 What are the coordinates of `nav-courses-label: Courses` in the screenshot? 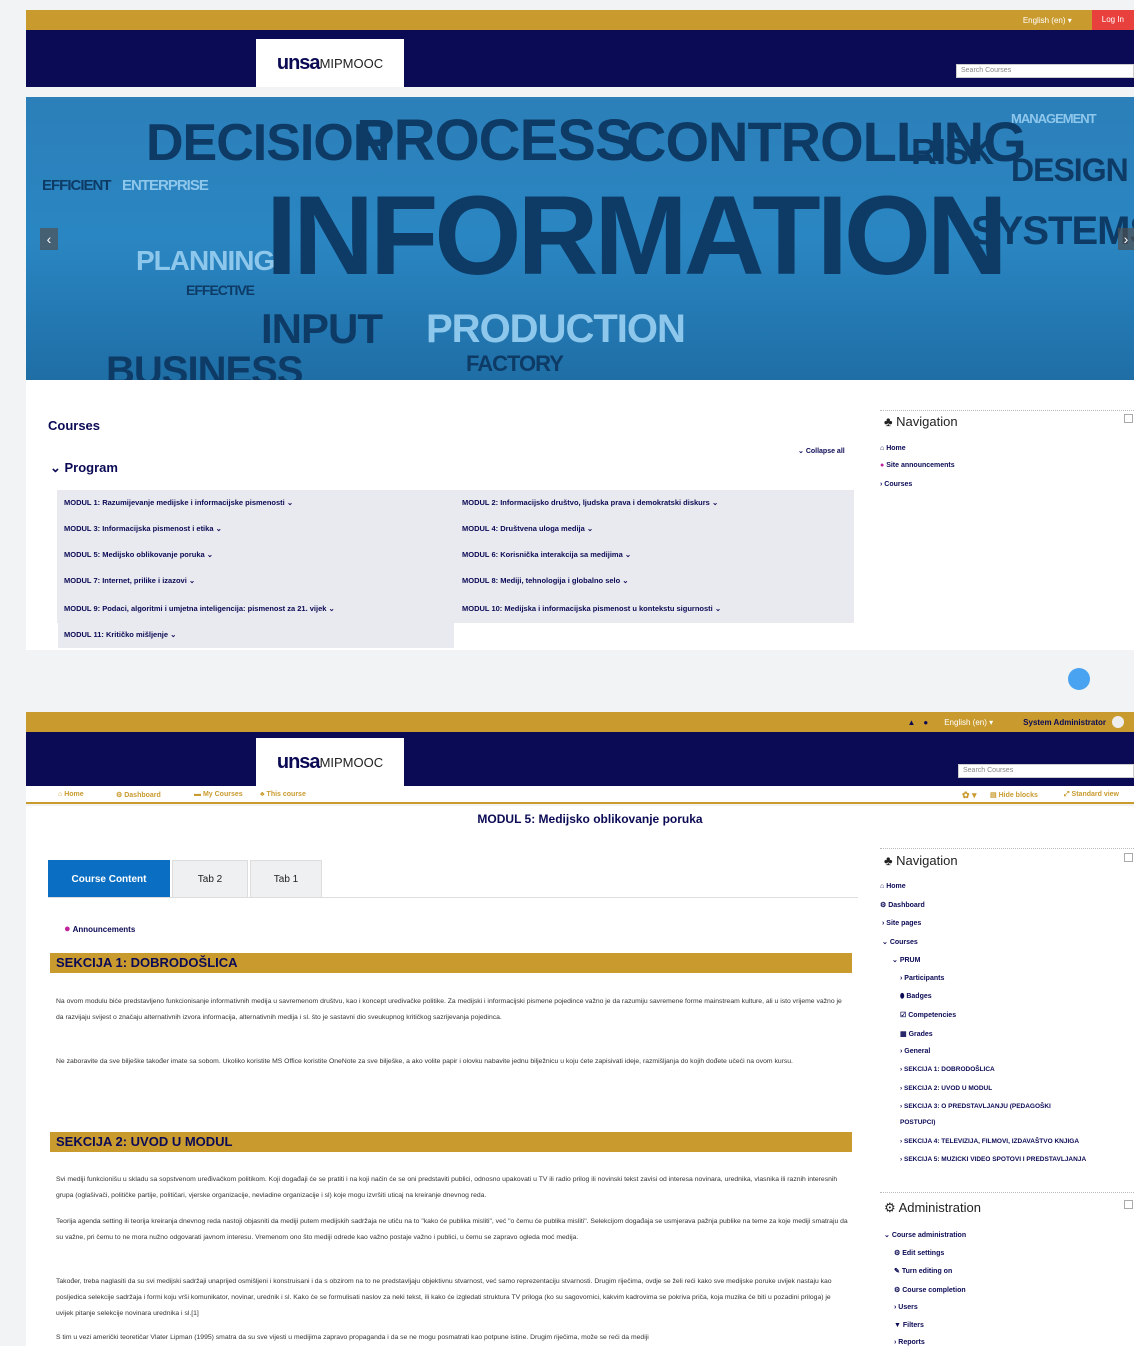 It's located at (898, 484).